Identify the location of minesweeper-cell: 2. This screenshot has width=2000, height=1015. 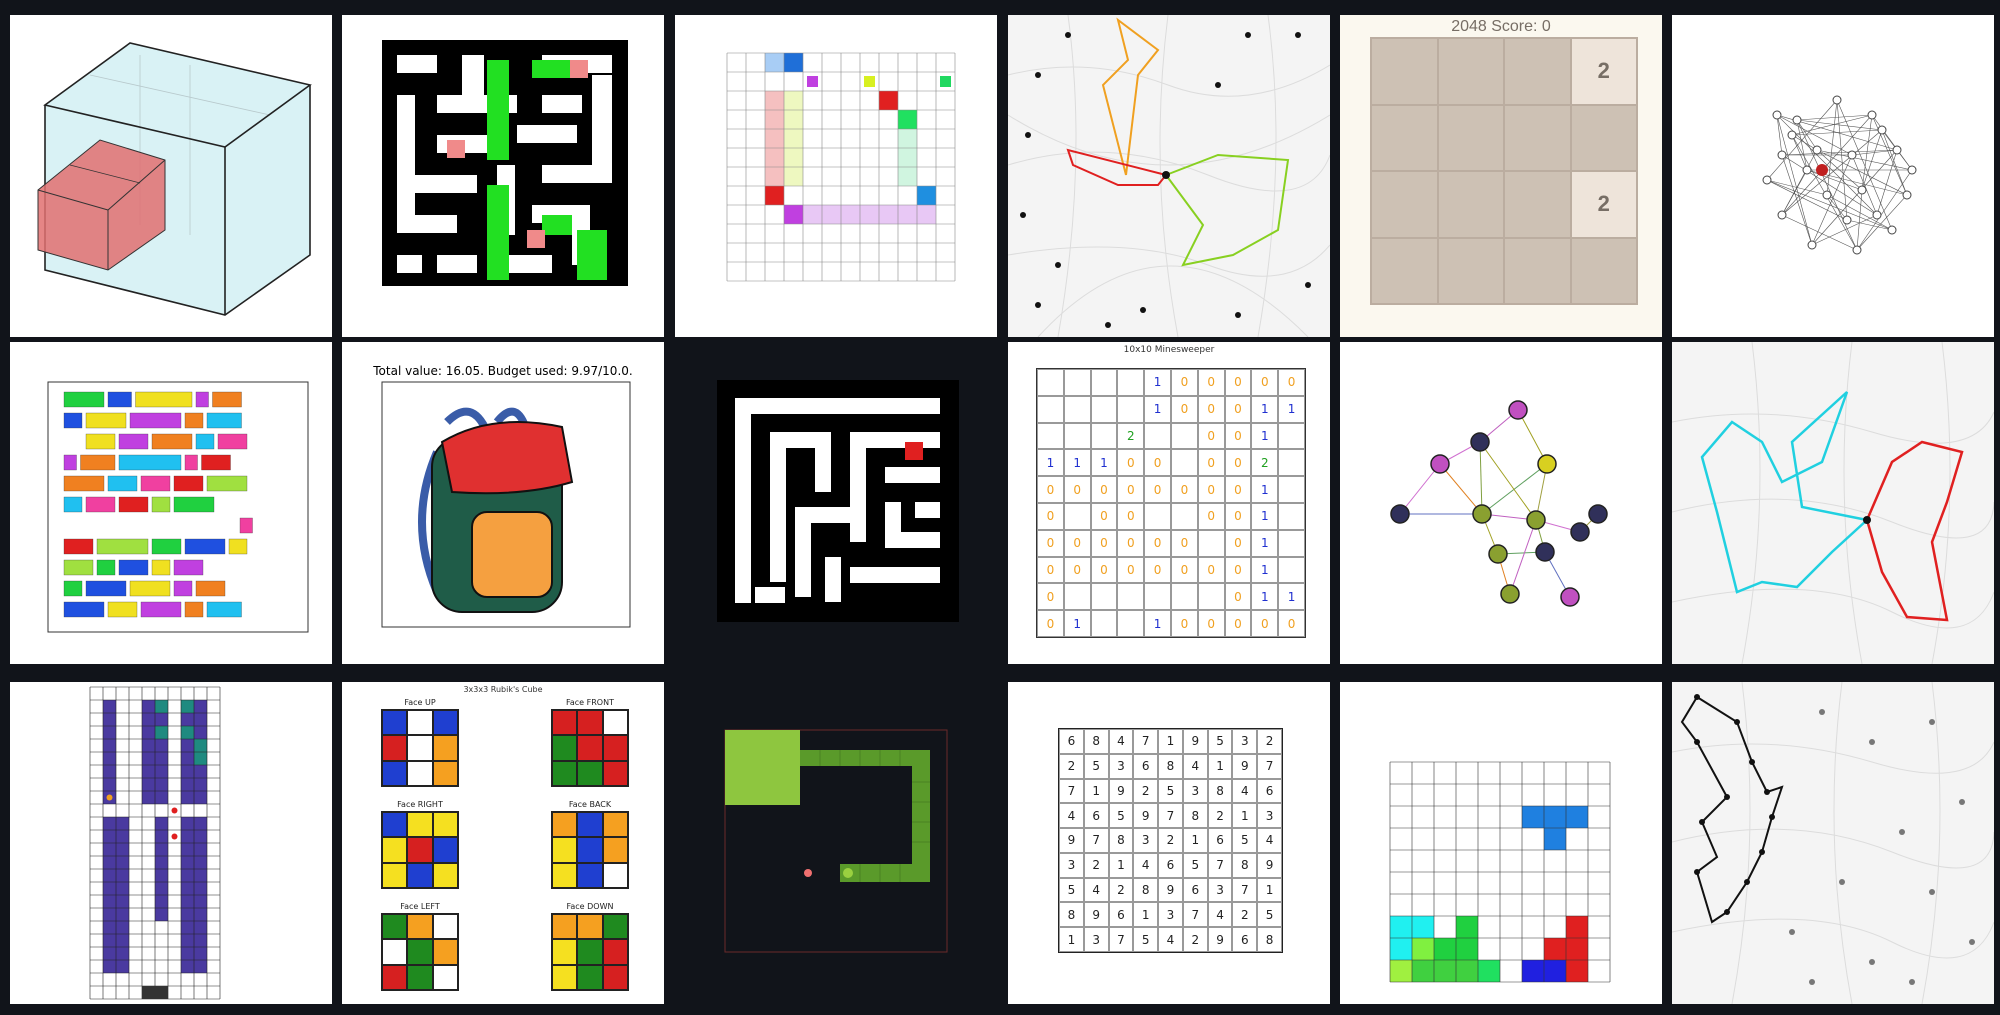
(1265, 463).